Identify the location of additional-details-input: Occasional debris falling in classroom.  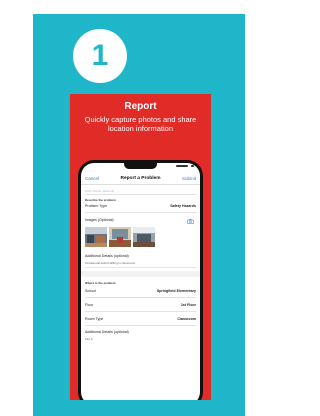
(110, 263).